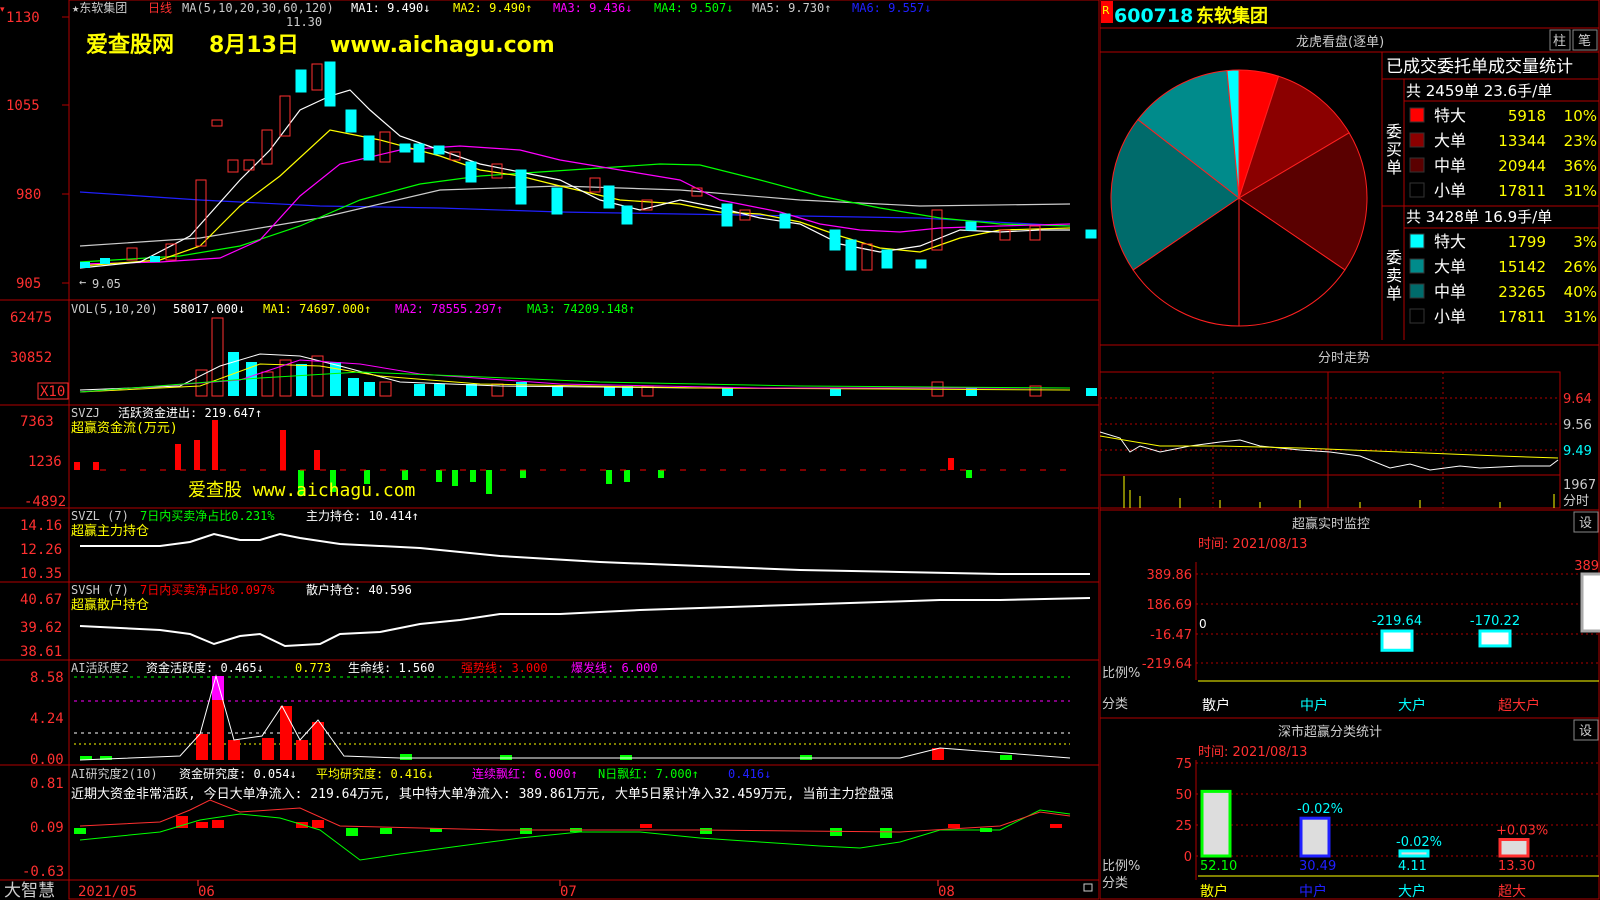 This screenshot has height=900, width=1600. Describe the element at coordinates (1585, 242) in the screenshot. I see `order-pct: 3%` at that location.